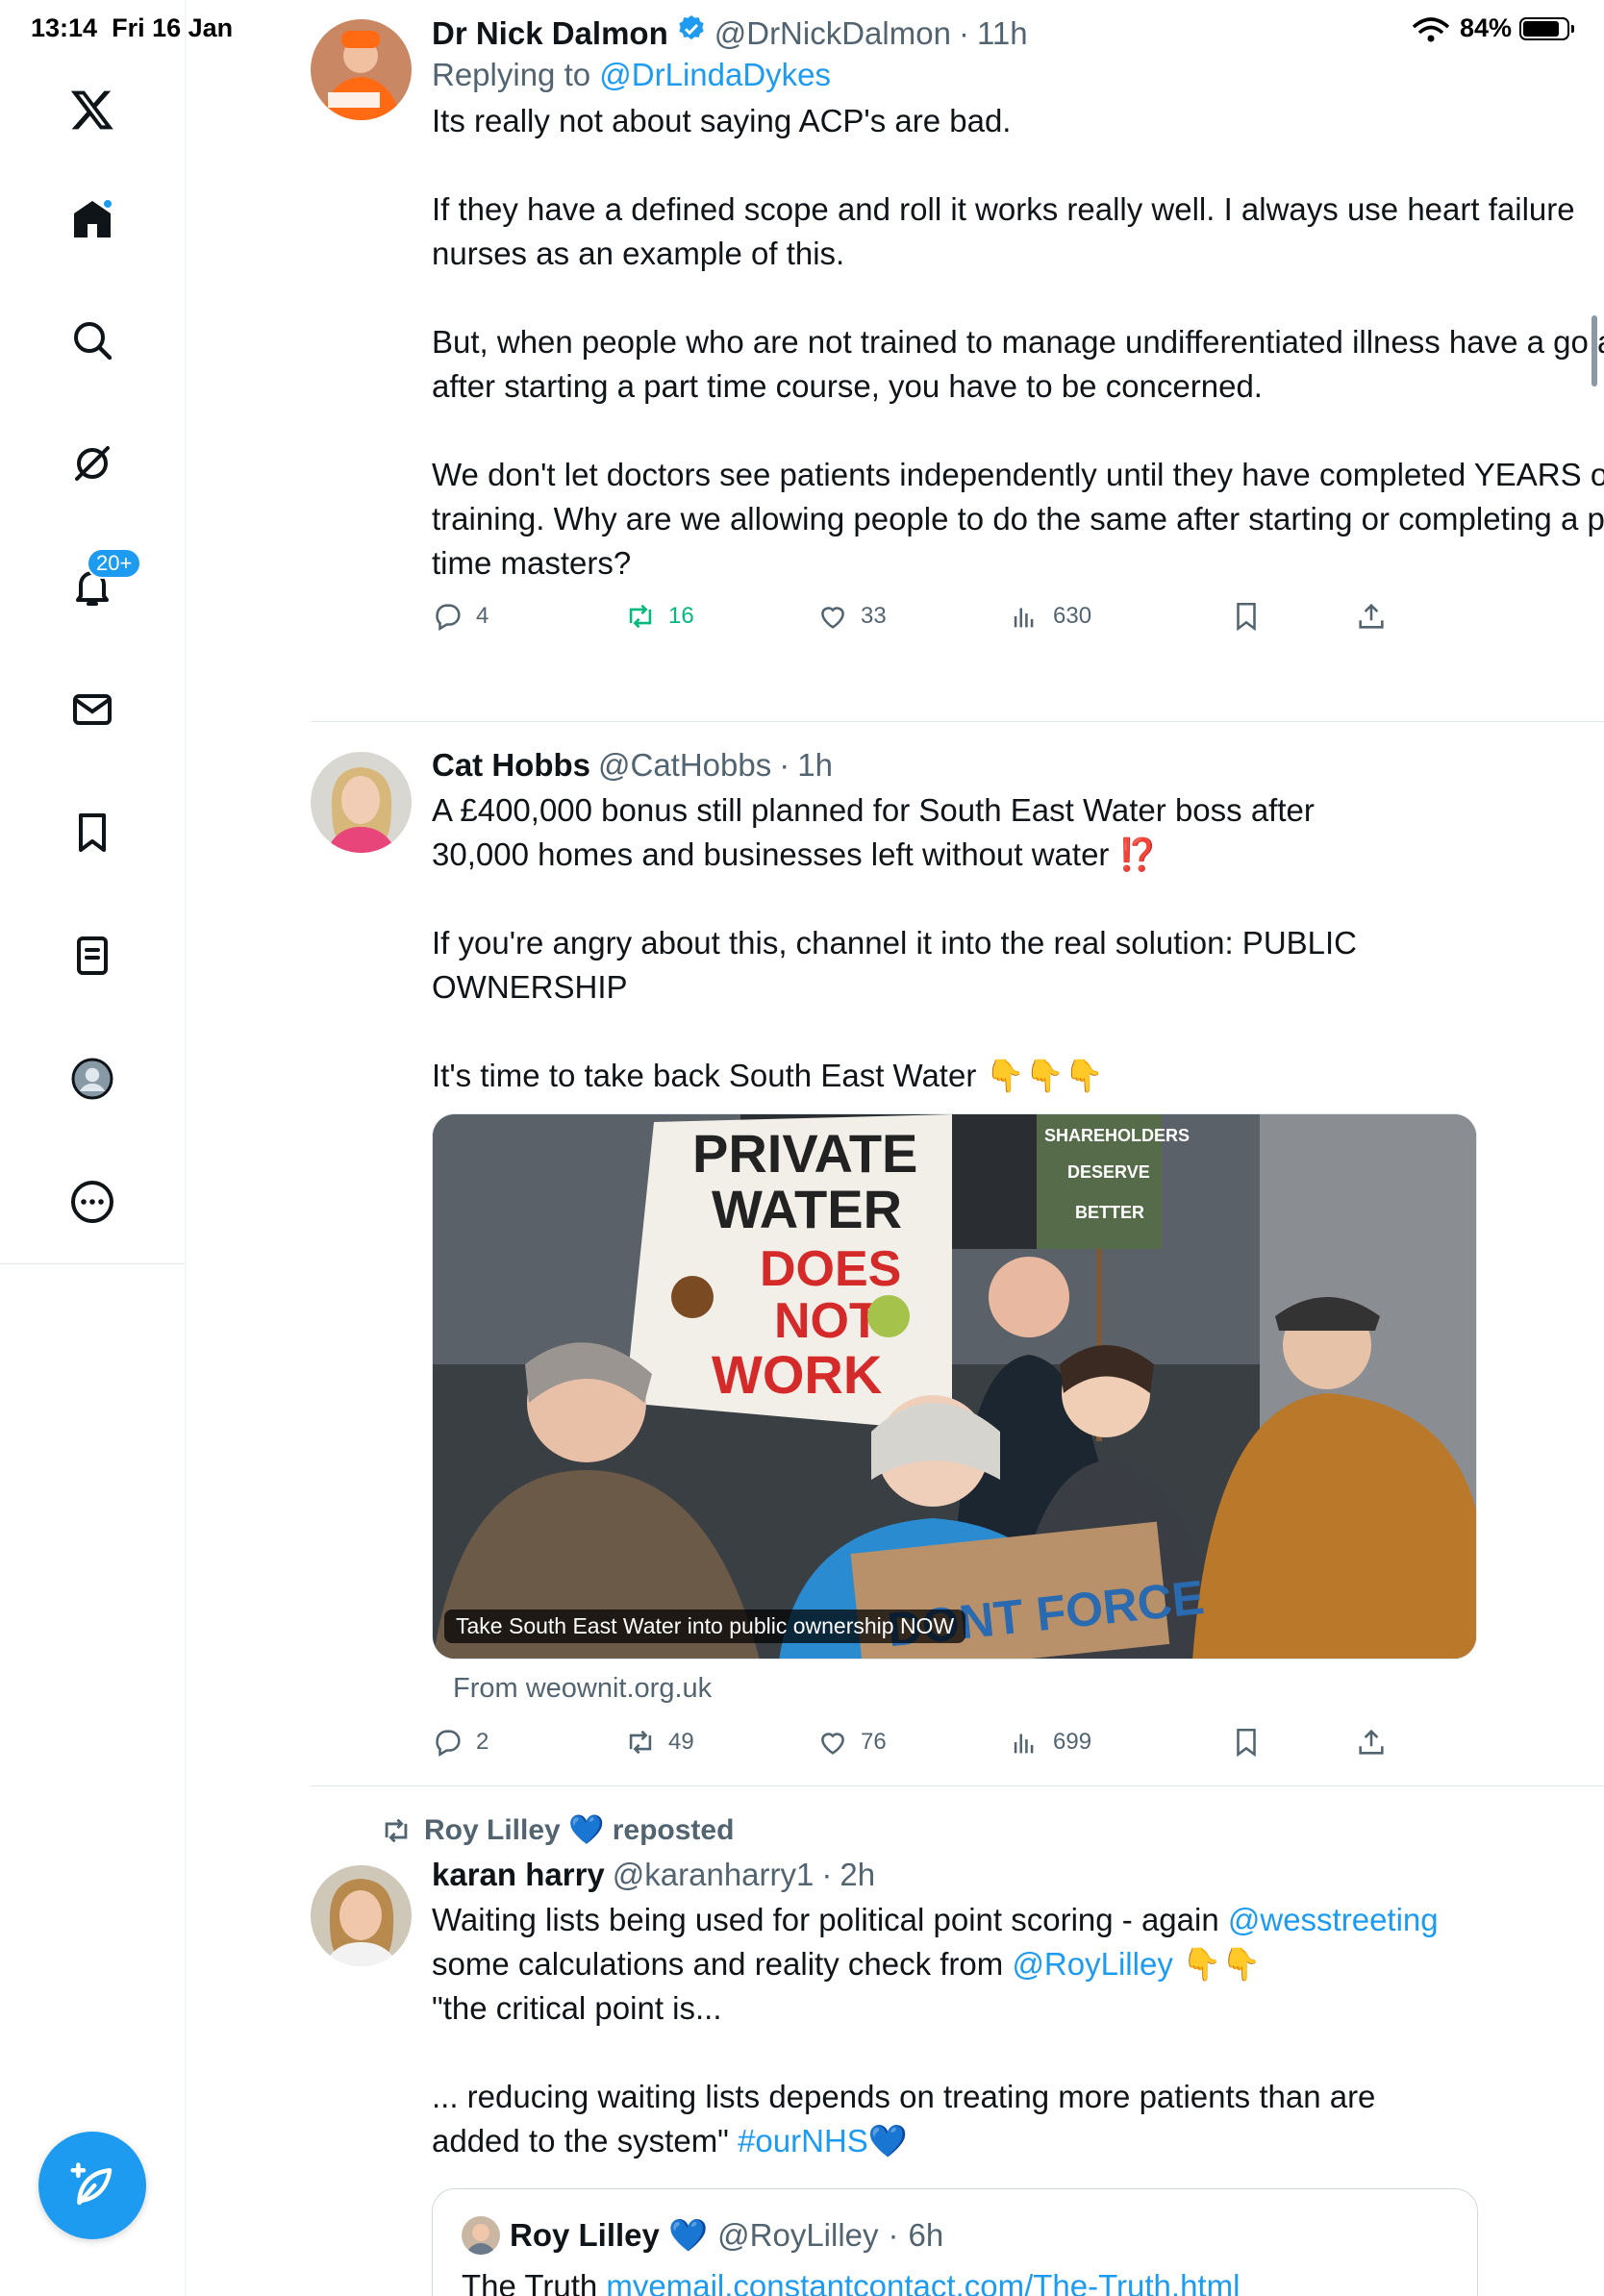 The image size is (1604, 2296). I want to click on nav-more, so click(92, 1202).